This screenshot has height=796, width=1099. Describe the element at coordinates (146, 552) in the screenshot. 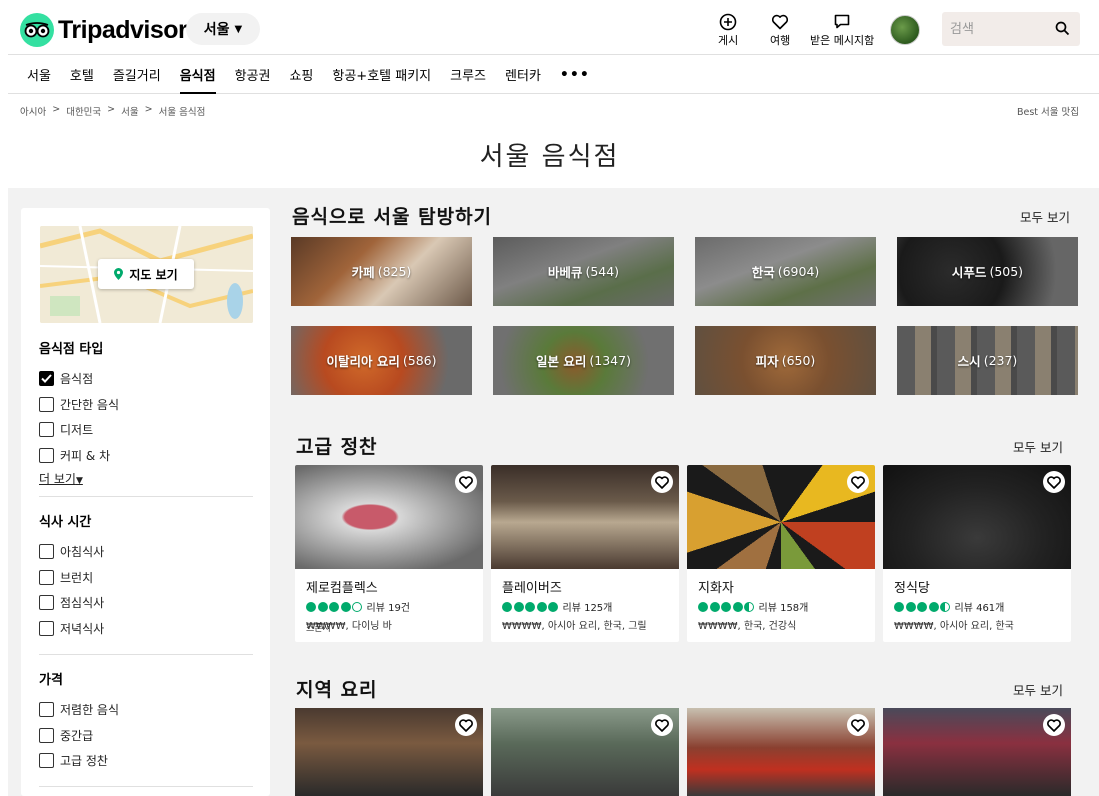

I see `filter-option-breakfast: 아침식사` at that location.